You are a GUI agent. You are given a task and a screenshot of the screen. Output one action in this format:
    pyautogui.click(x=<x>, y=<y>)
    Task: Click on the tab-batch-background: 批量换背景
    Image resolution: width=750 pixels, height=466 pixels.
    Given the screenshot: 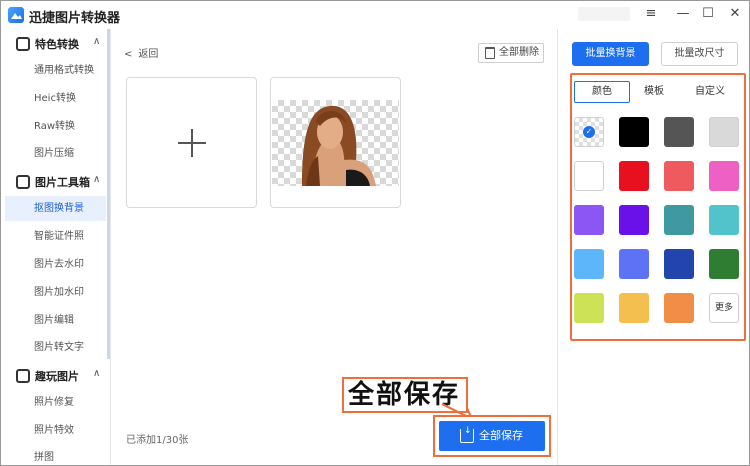 What is the action you would take?
    pyautogui.click(x=610, y=54)
    